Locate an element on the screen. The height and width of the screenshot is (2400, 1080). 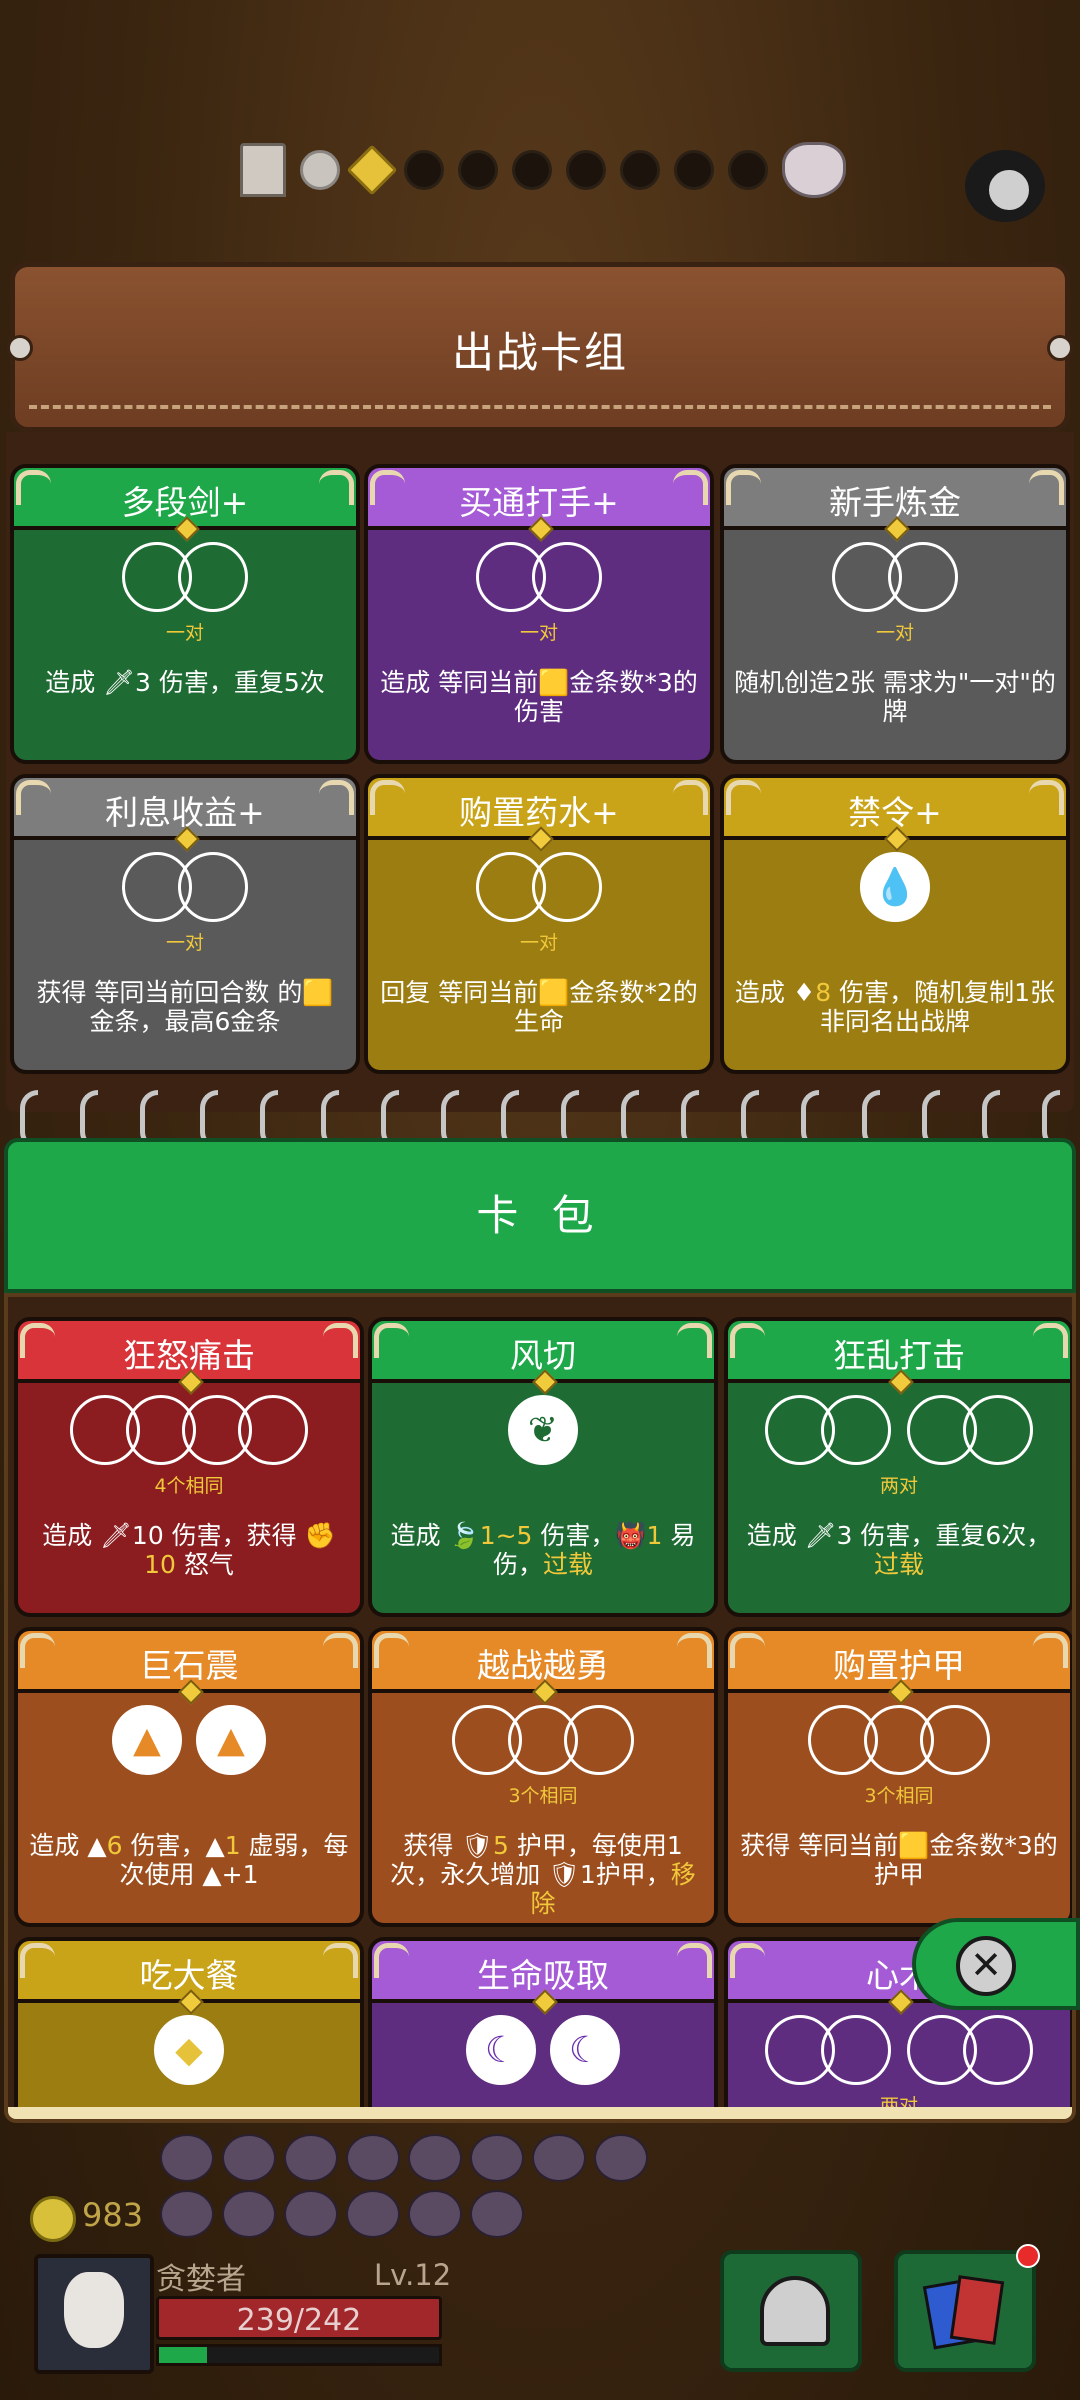
close-icon: ✕ is located at coordinates (986, 1966).